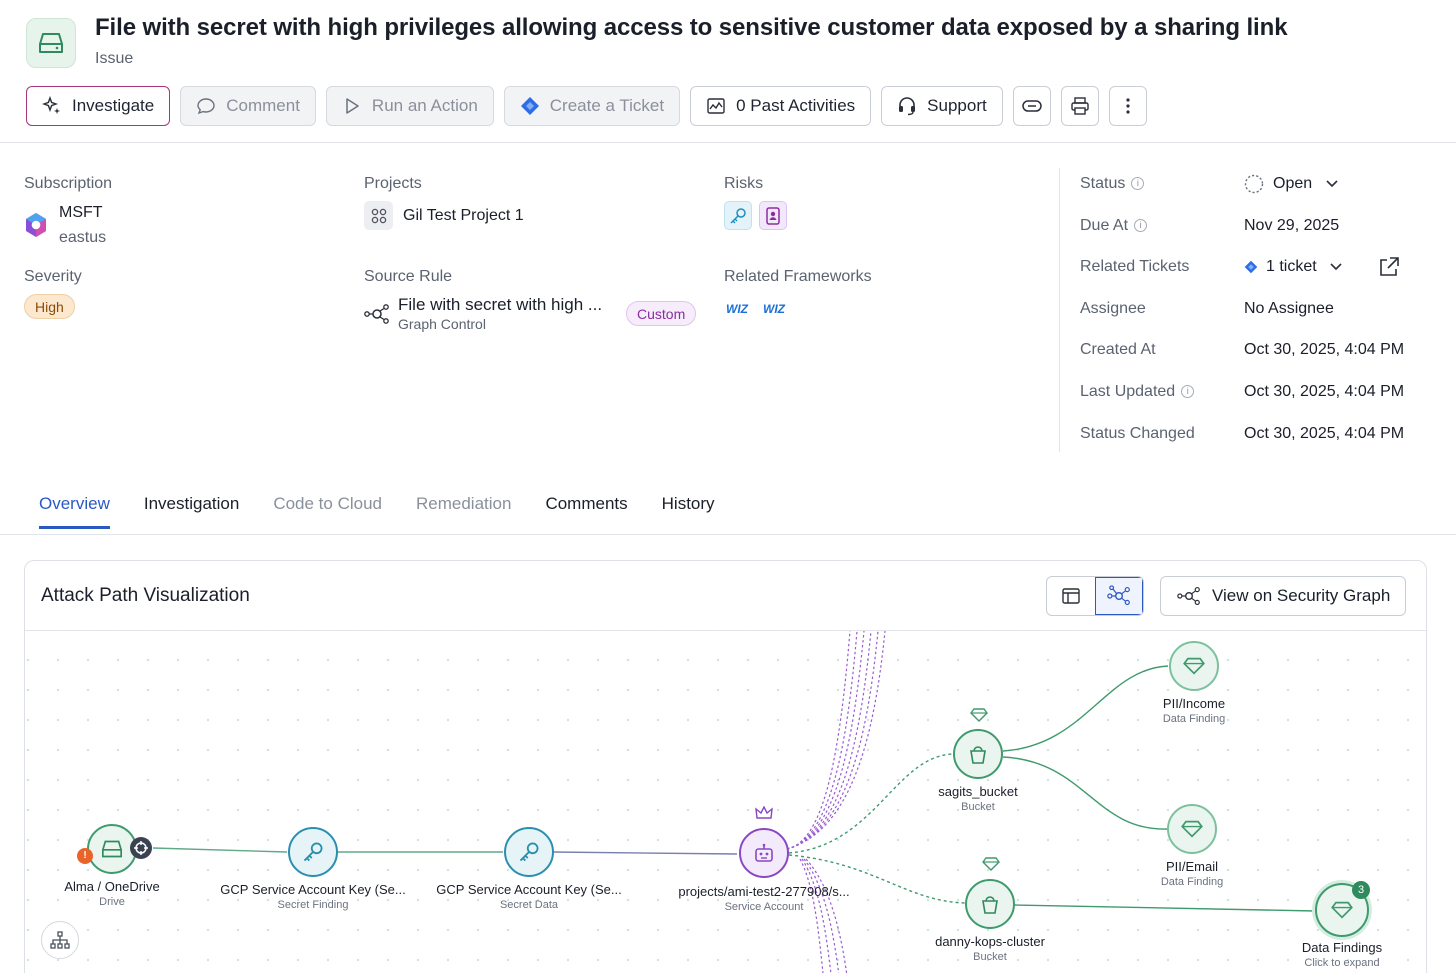 The image size is (1456, 973). What do you see at coordinates (1112, 184) in the screenshot?
I see `status-label-row: Status i` at bounding box center [1112, 184].